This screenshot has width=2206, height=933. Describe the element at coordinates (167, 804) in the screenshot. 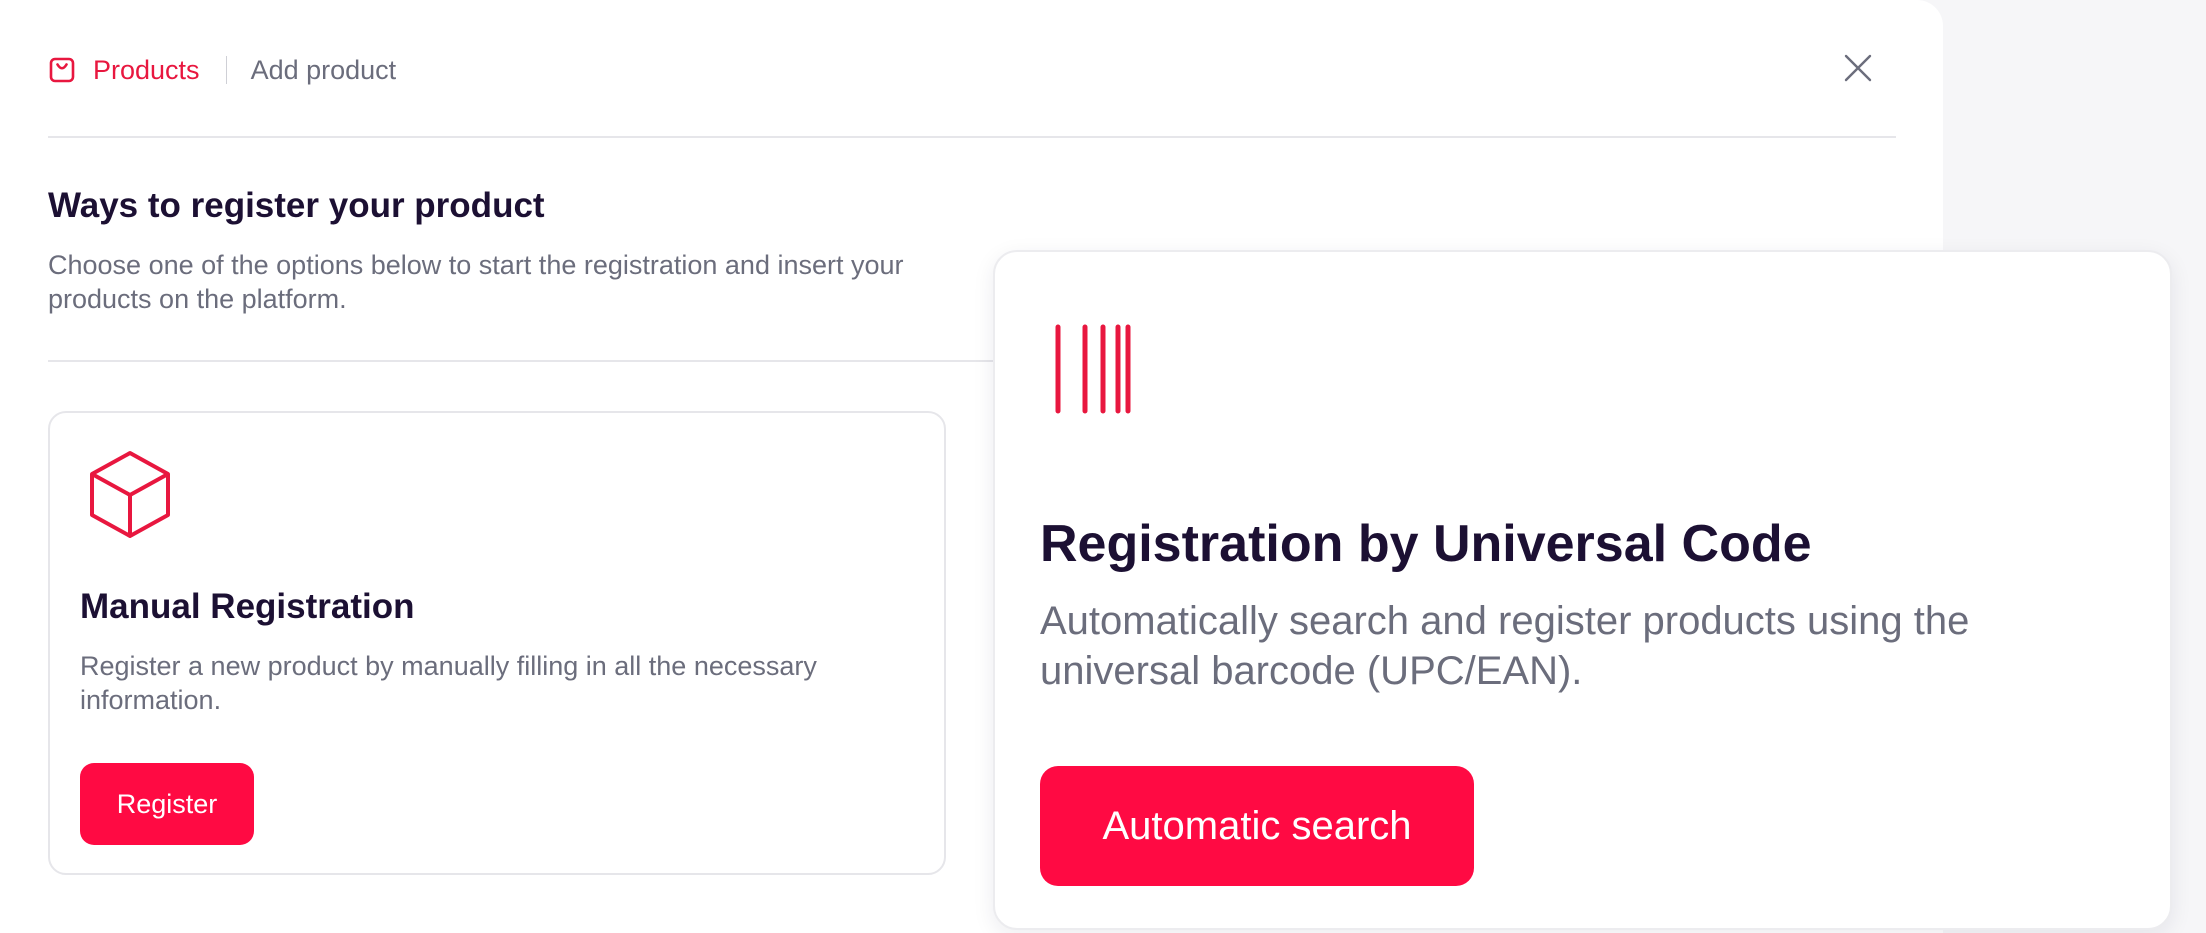

I see `register-button: Register` at that location.